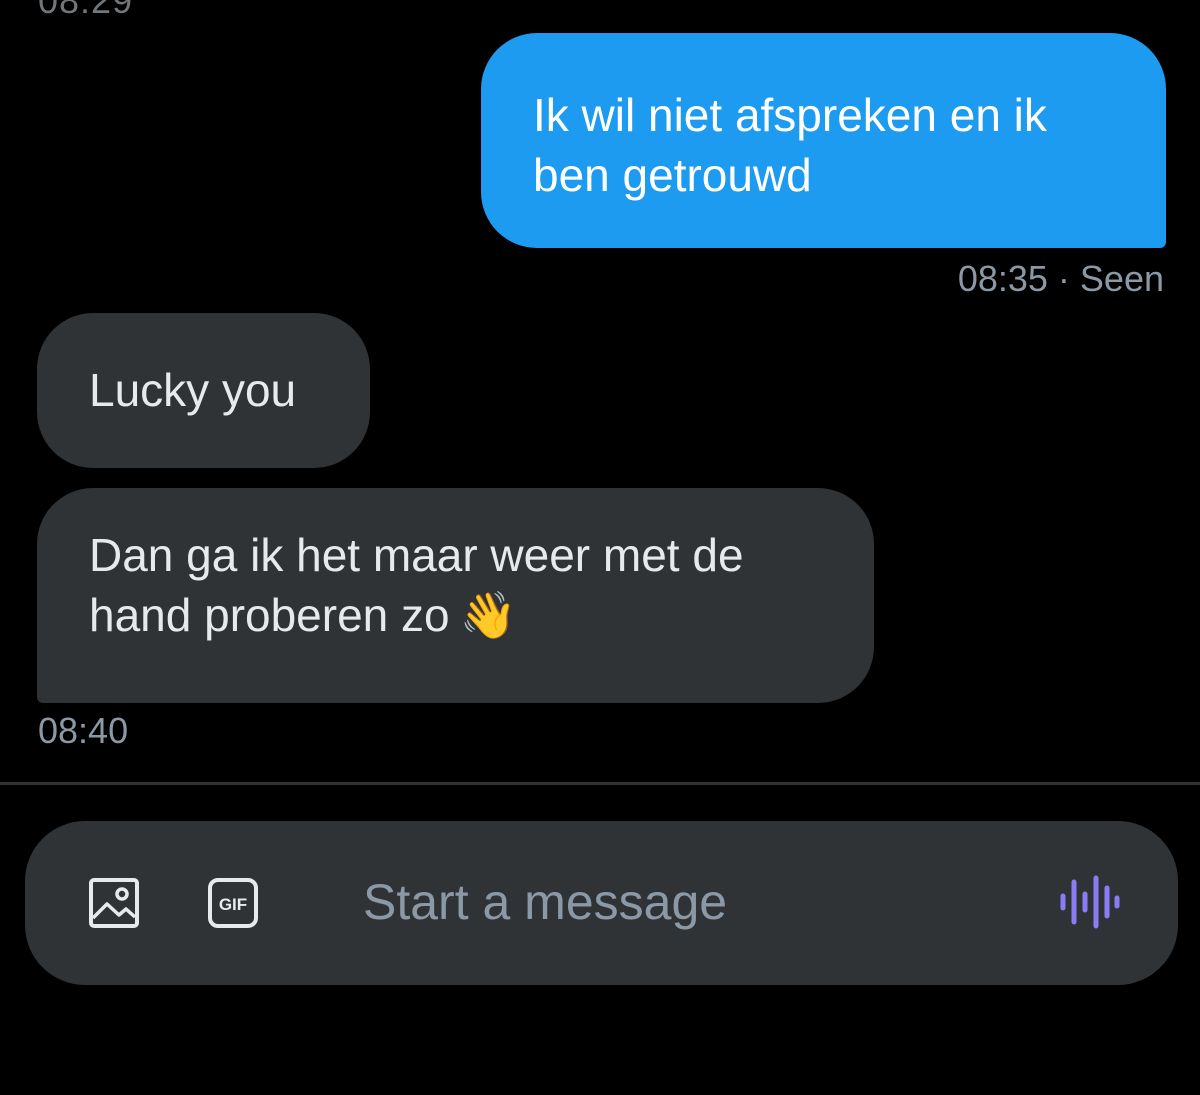 This screenshot has height=1095, width=1200. I want to click on voice-message-icon, so click(1089, 902).